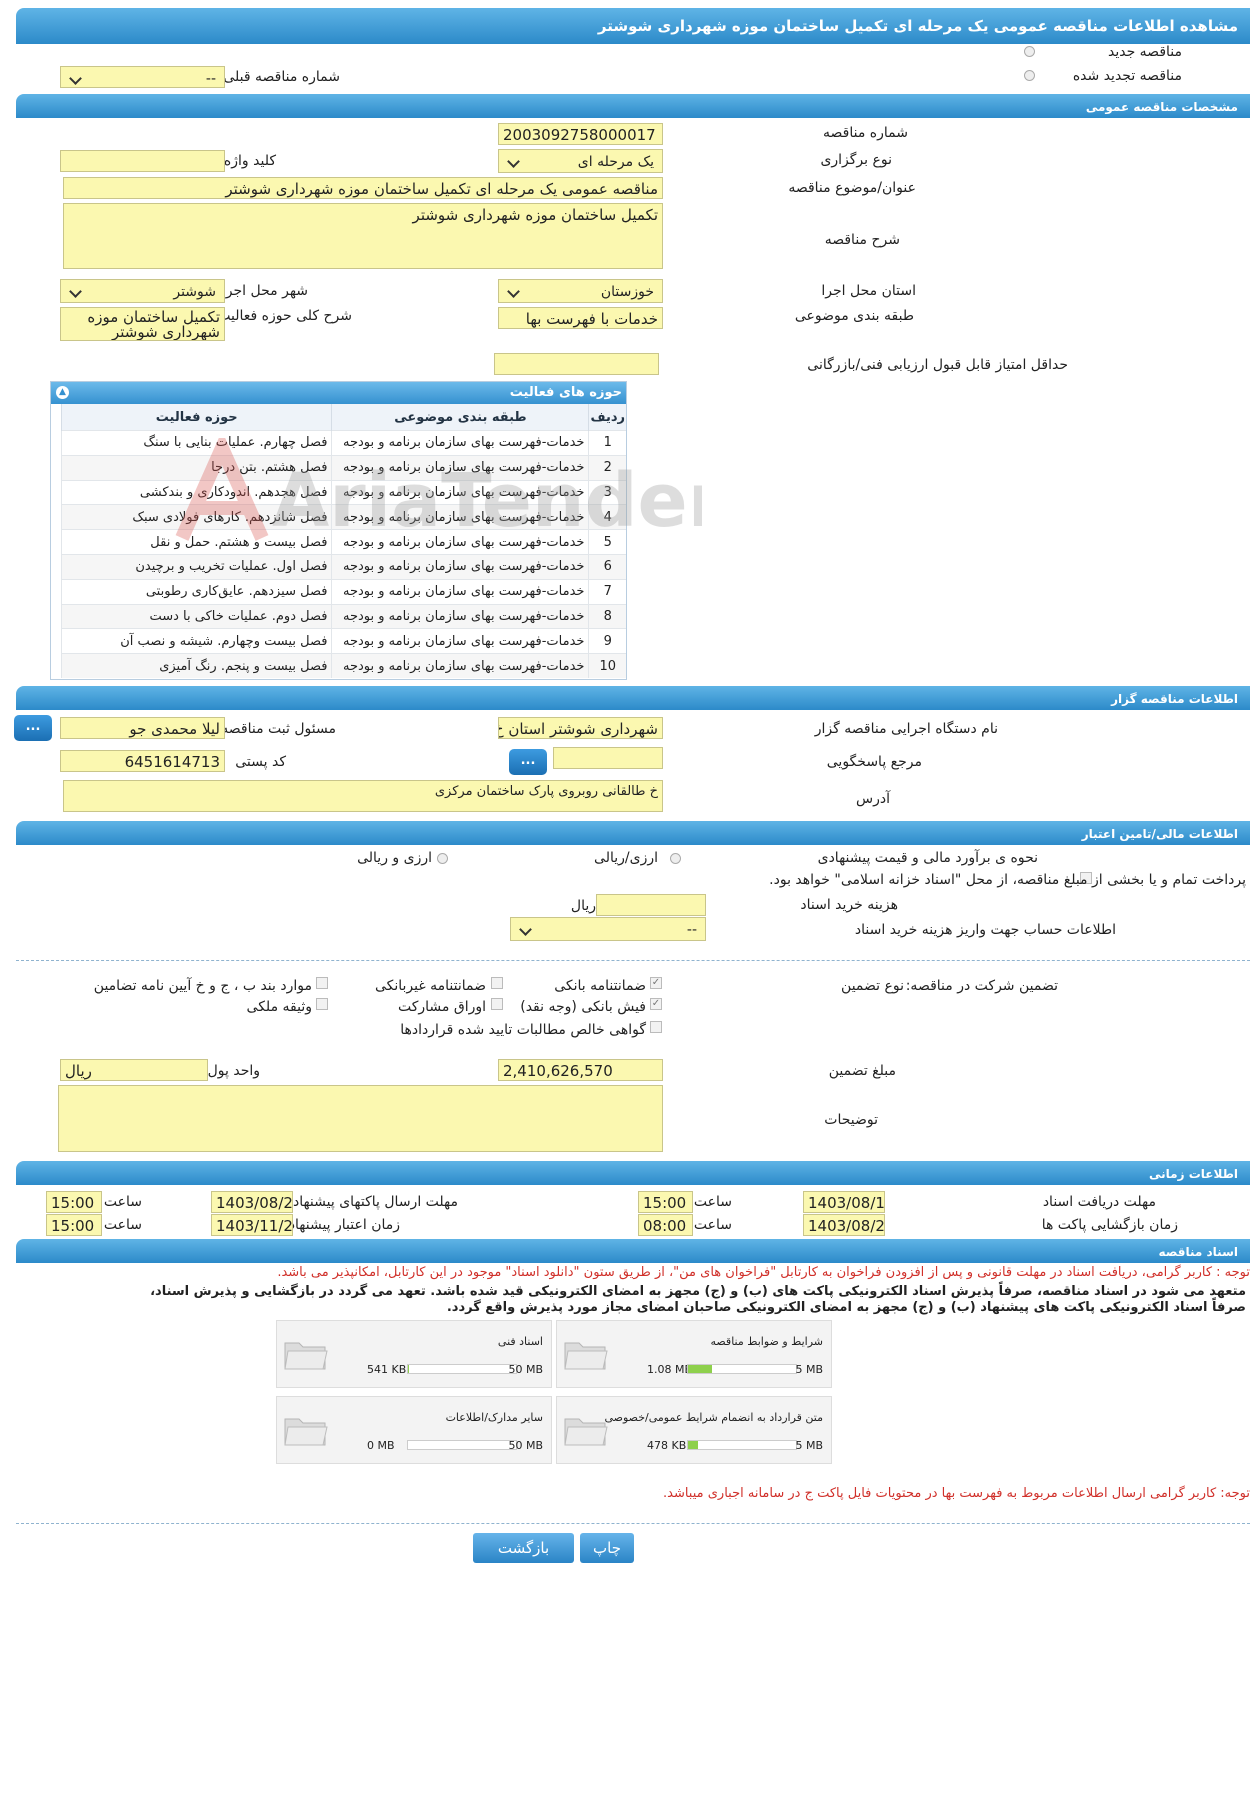 The image size is (1250, 1801). Describe the element at coordinates (414, 1430) in the screenshot. I see `document-card: سایر مدارک/اطلاعات 0 MB 50 MB` at that location.